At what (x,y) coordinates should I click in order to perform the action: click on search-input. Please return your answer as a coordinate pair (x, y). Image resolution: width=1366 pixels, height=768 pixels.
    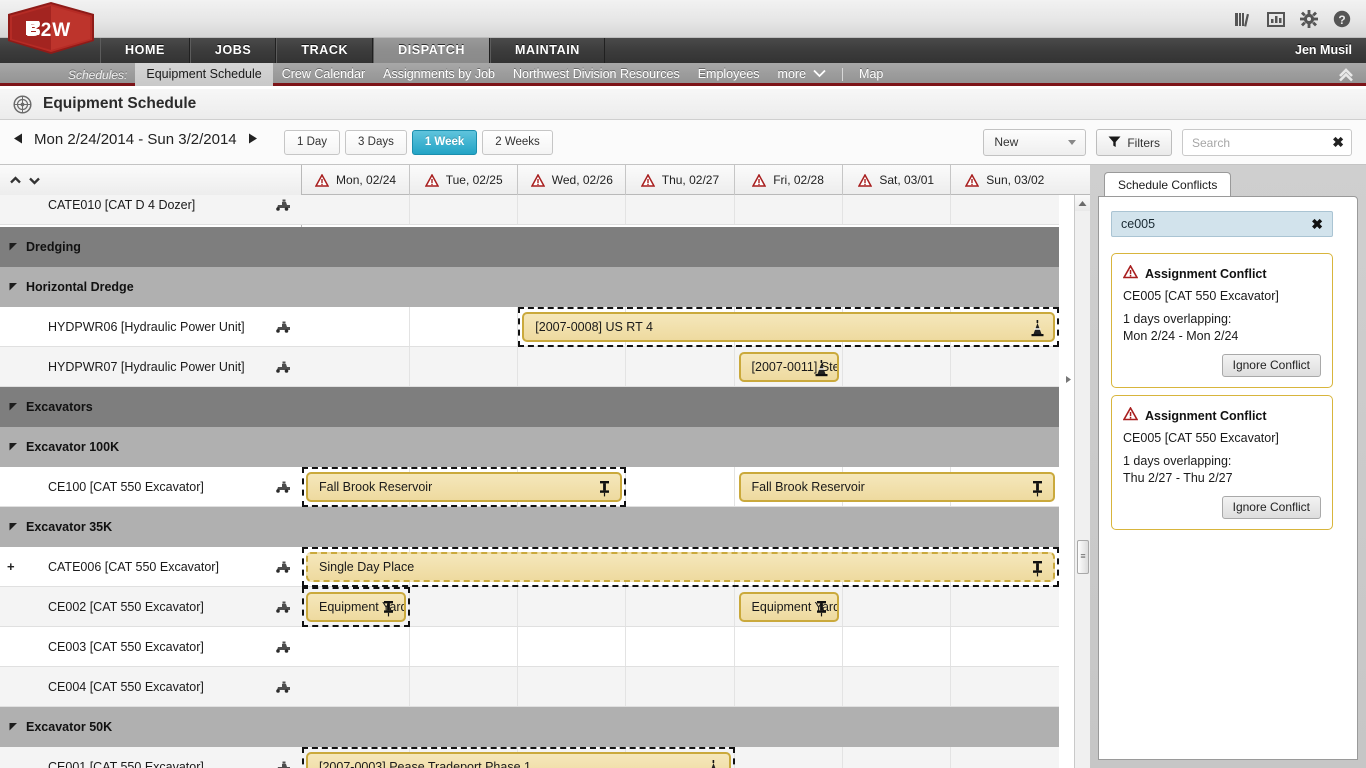
    Looking at the image, I should click on (1253, 142).